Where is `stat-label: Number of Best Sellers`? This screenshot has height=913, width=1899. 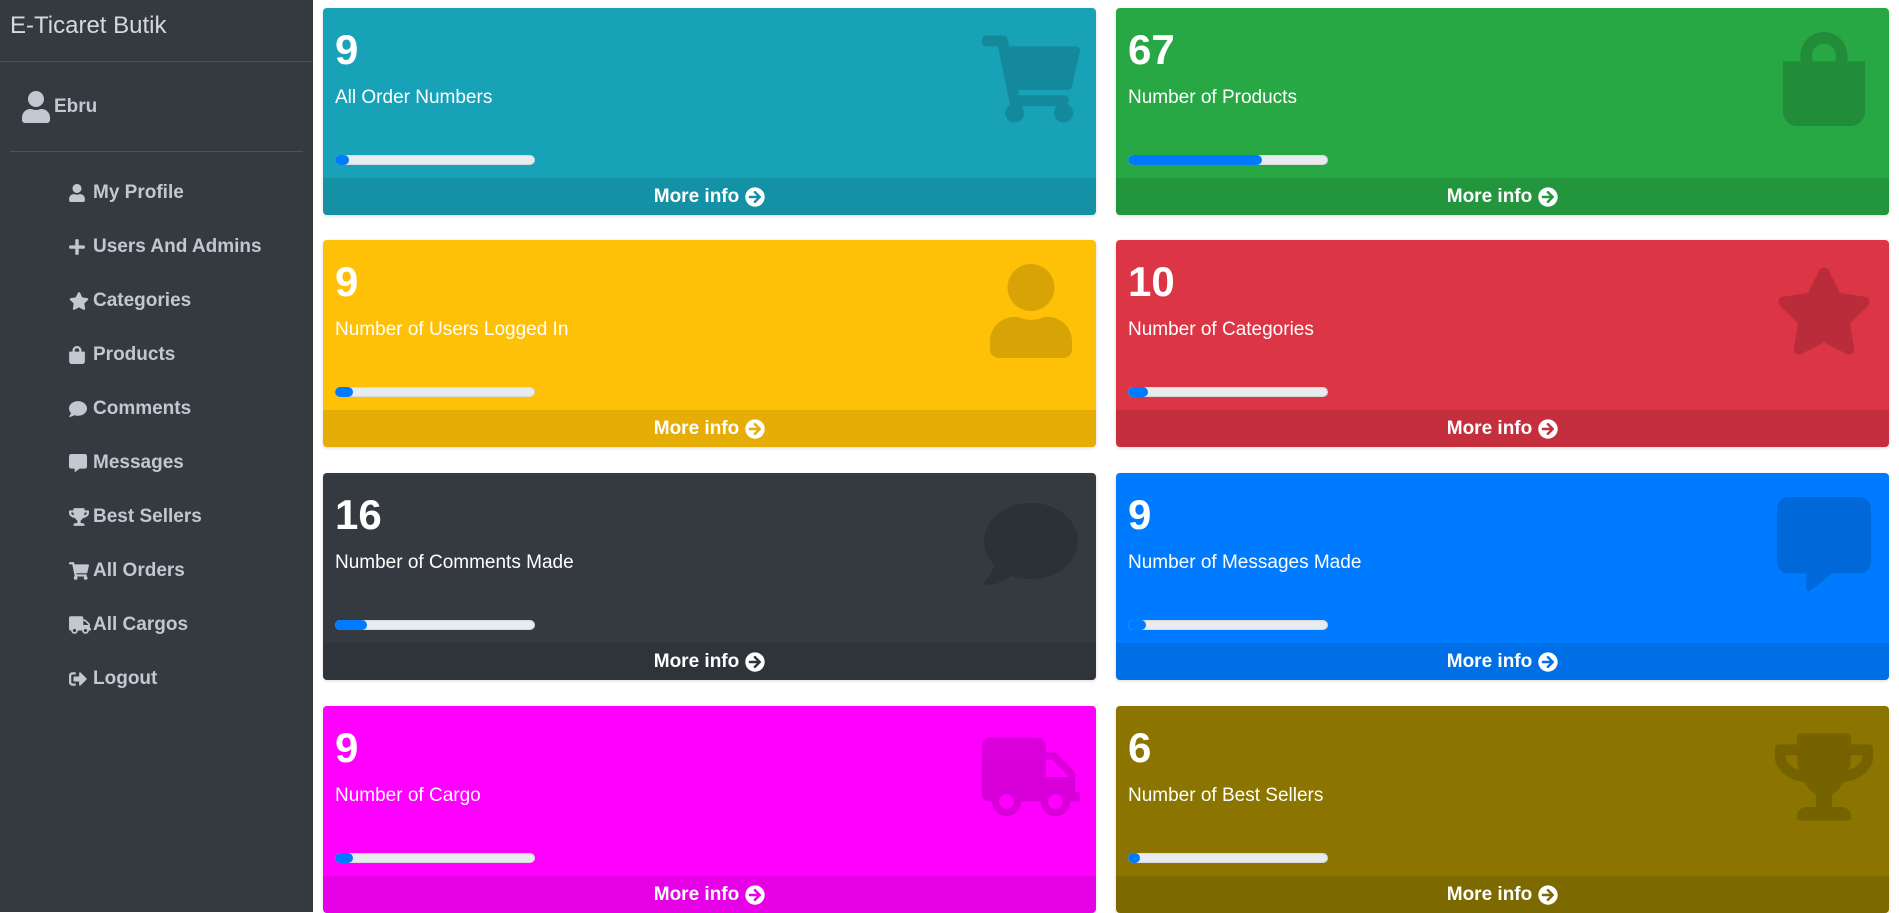
stat-label: Number of Best Sellers is located at coordinates (1226, 795).